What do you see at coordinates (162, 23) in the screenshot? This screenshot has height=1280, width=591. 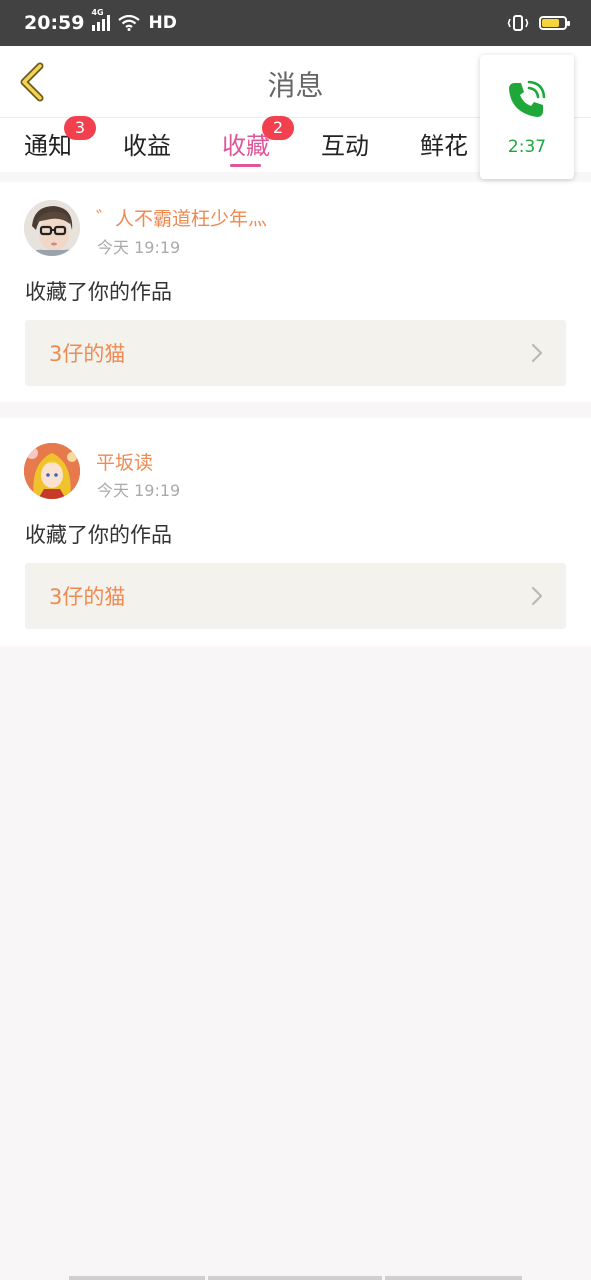 I see `hd-indicator: HD` at bounding box center [162, 23].